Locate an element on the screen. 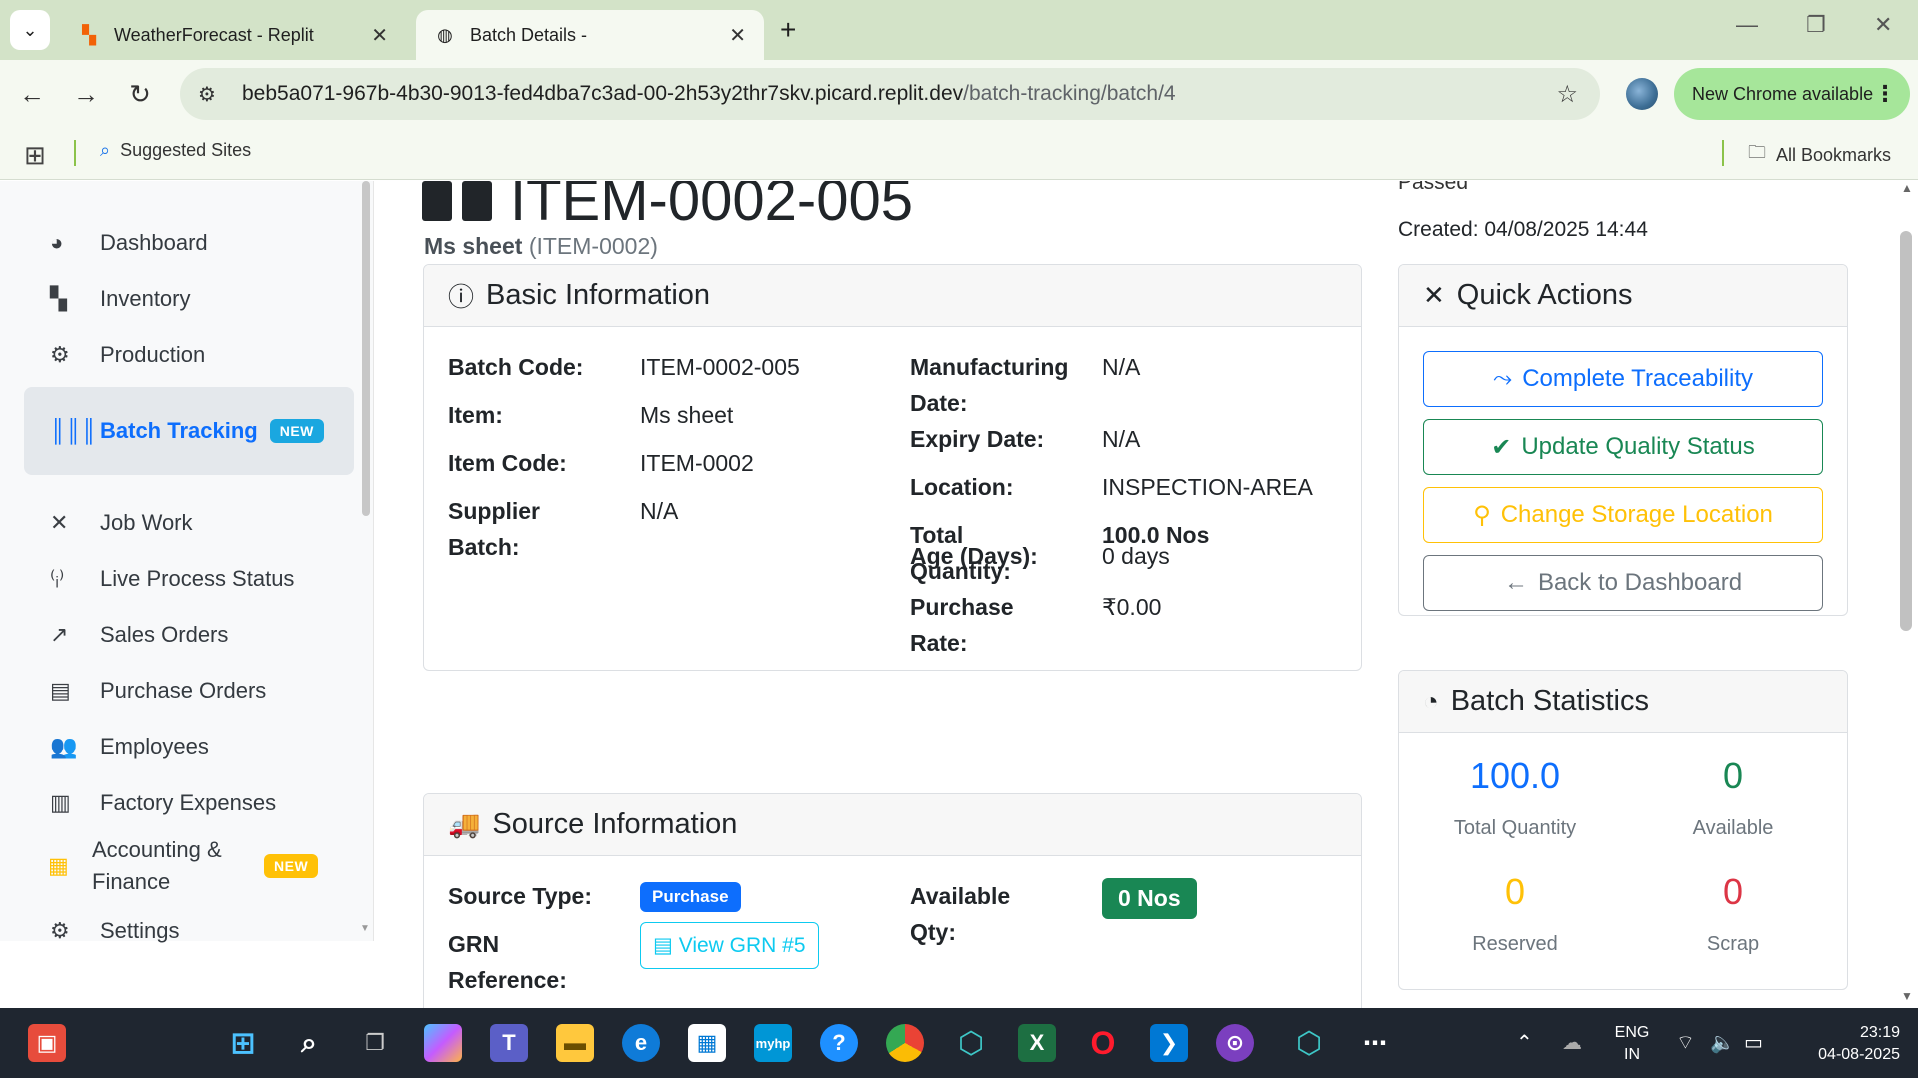  card-header: 🚚 Source Information is located at coordinates (892, 825).